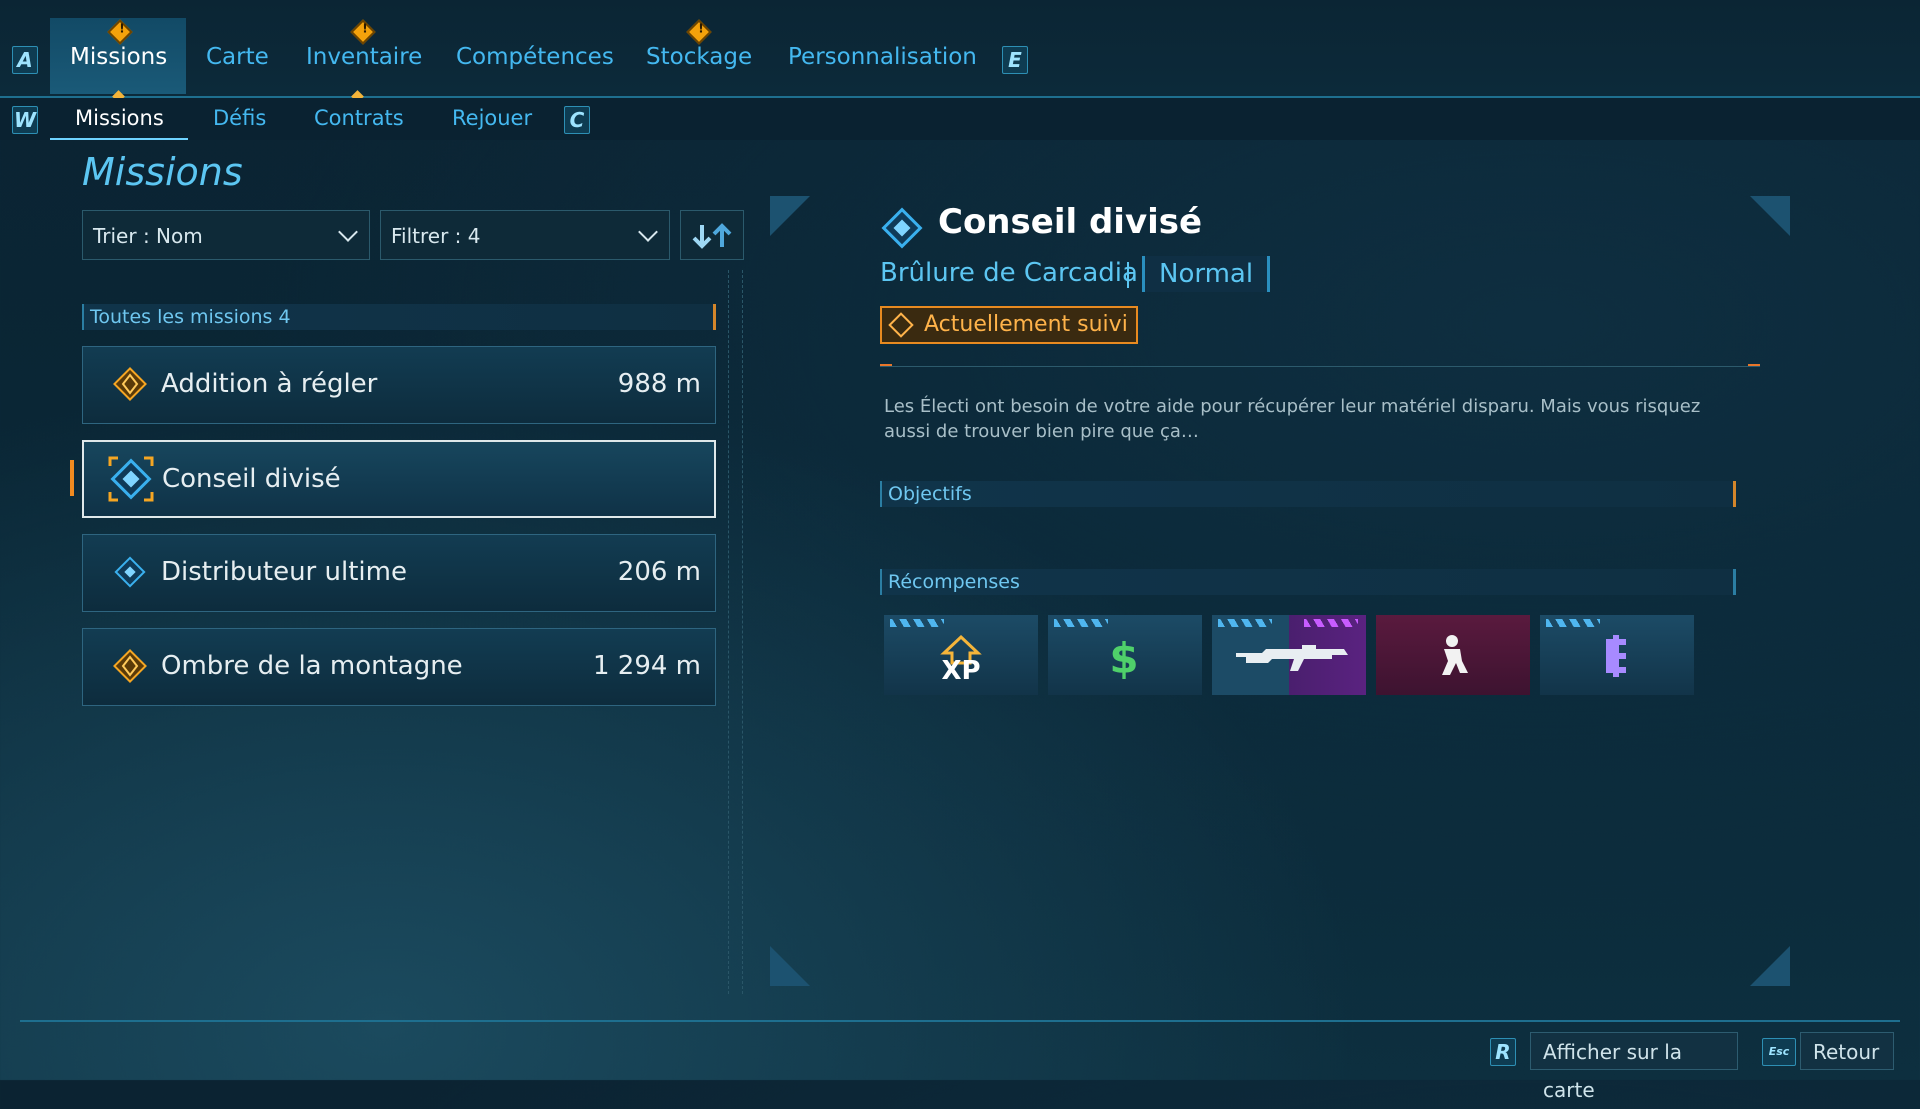  Describe the element at coordinates (25, 60) in the screenshot. I see `nav-prev-key: A` at that location.